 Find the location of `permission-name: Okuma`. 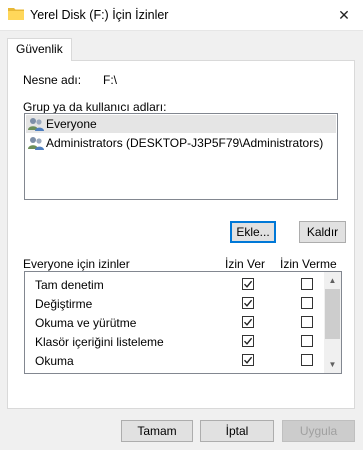

permission-name: Okuma is located at coordinates (54, 361).